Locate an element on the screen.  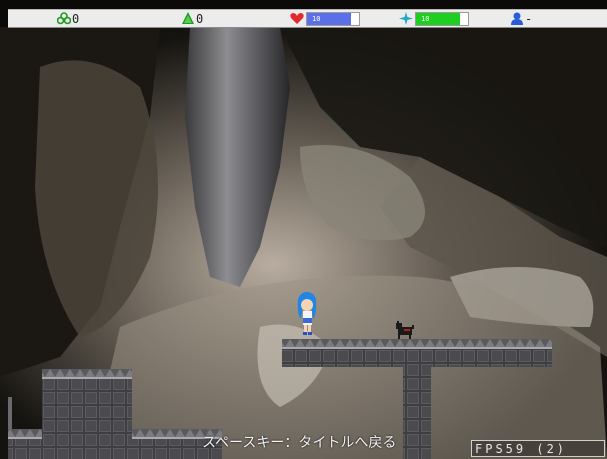
spike-top is located at coordinates (87, 374).